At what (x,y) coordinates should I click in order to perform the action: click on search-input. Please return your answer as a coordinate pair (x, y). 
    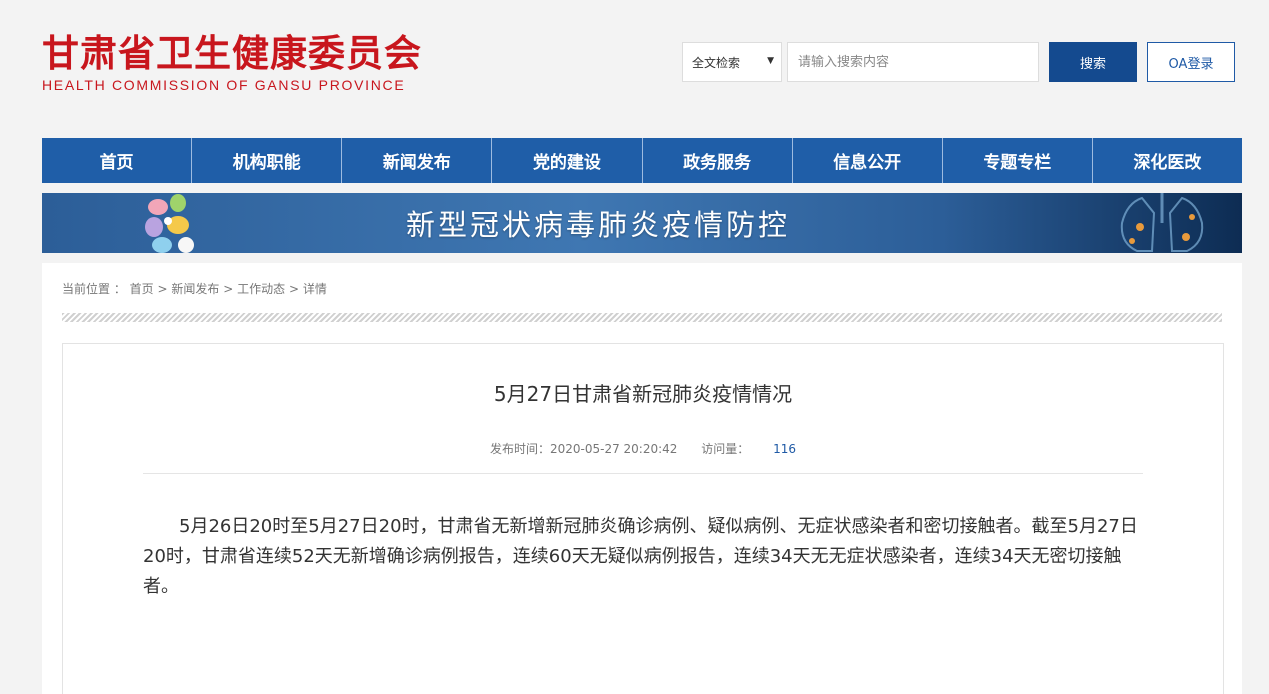
    Looking at the image, I should click on (913, 62).